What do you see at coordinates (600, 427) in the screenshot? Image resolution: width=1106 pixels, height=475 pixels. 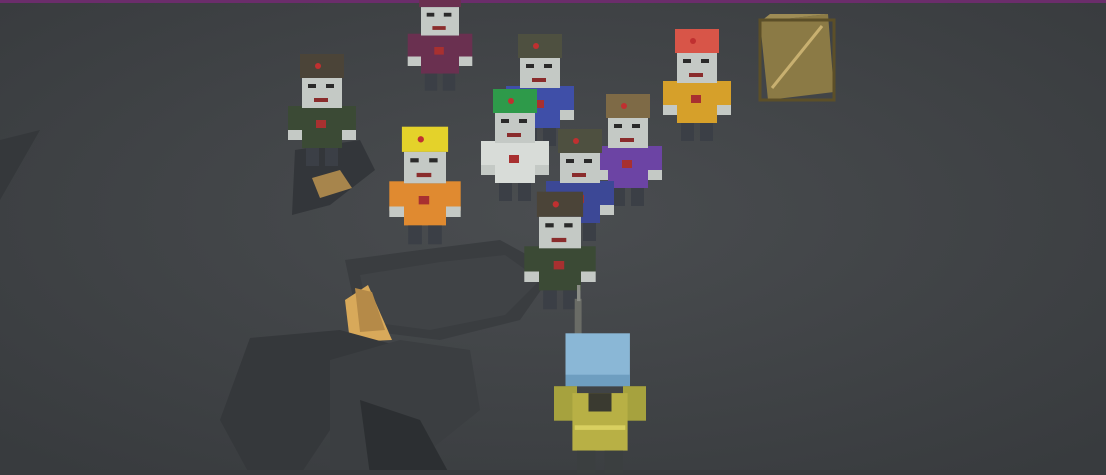 I see `vest-stripe` at bounding box center [600, 427].